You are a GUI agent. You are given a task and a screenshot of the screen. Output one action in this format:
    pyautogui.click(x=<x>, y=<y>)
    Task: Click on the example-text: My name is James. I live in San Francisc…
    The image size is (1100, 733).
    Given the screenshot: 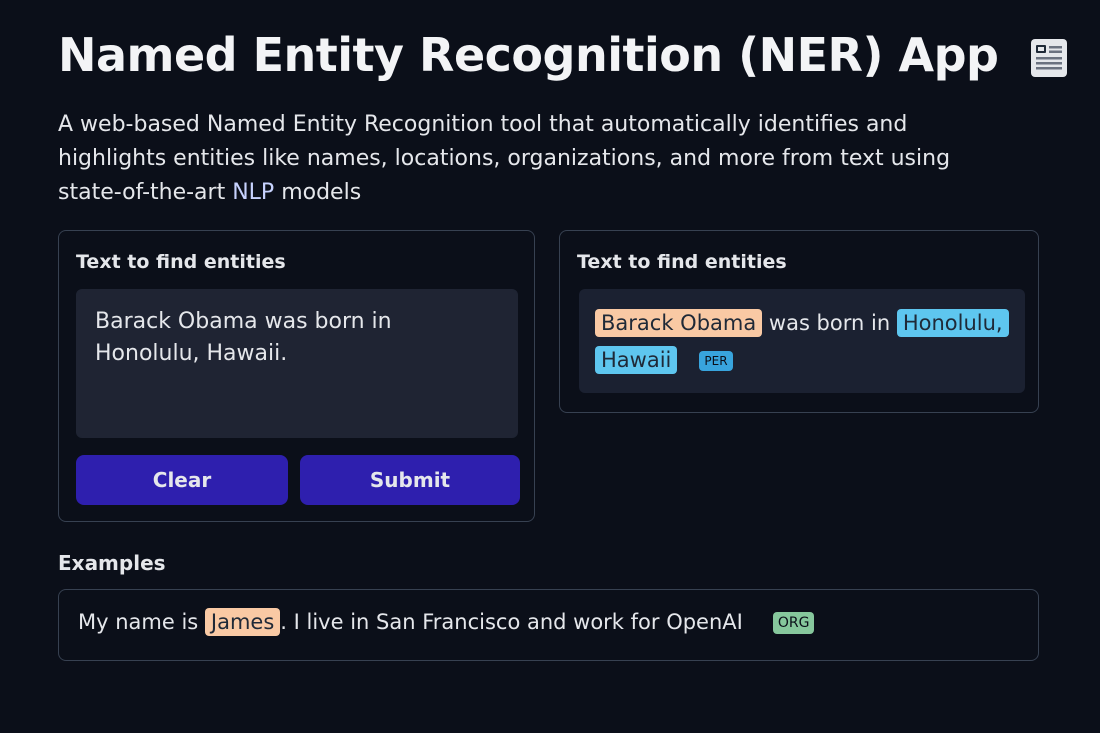 What is the action you would take?
    pyautogui.click(x=446, y=622)
    